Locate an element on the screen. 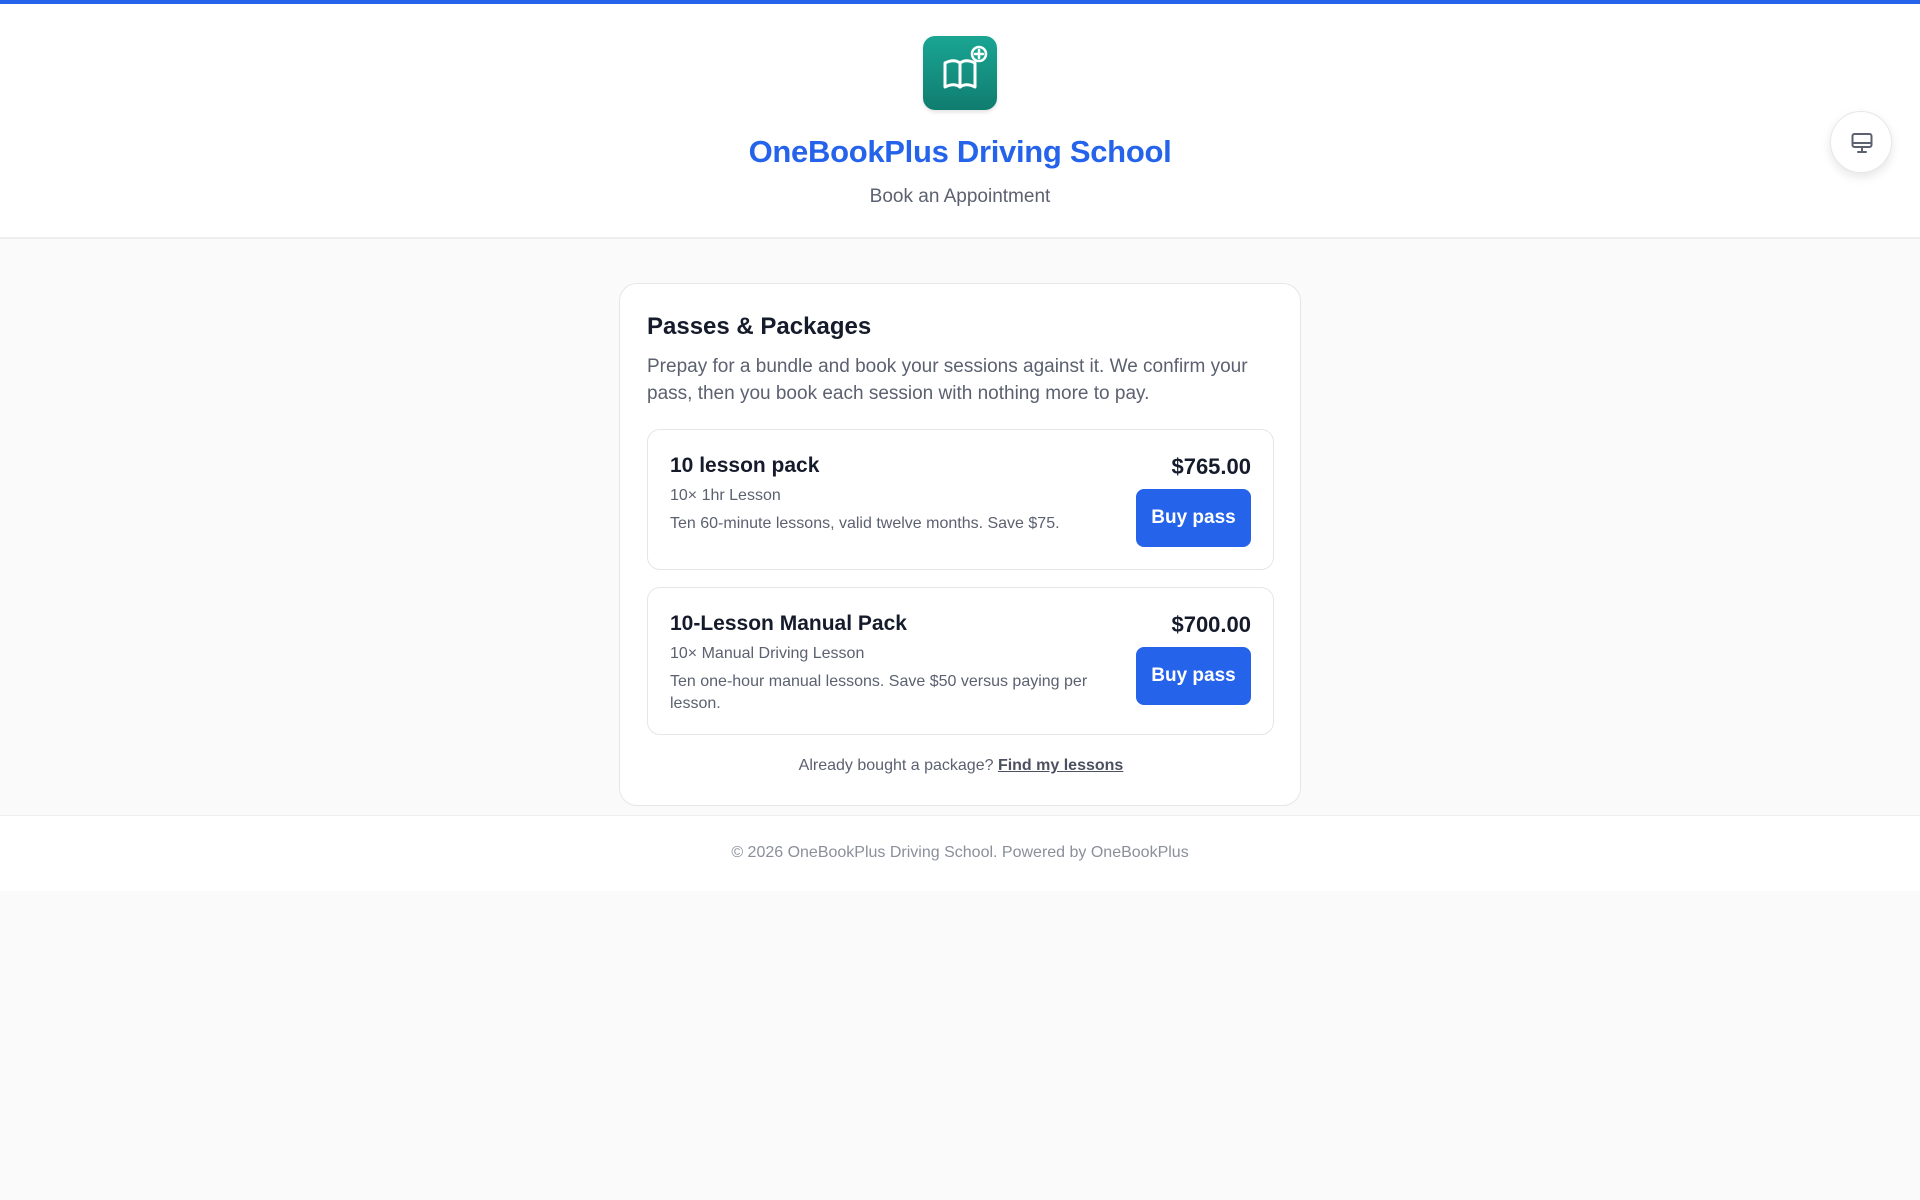 This screenshot has width=1920, height=1200. package-name: 10-Lesson Manual Pack is located at coordinates (788, 623).